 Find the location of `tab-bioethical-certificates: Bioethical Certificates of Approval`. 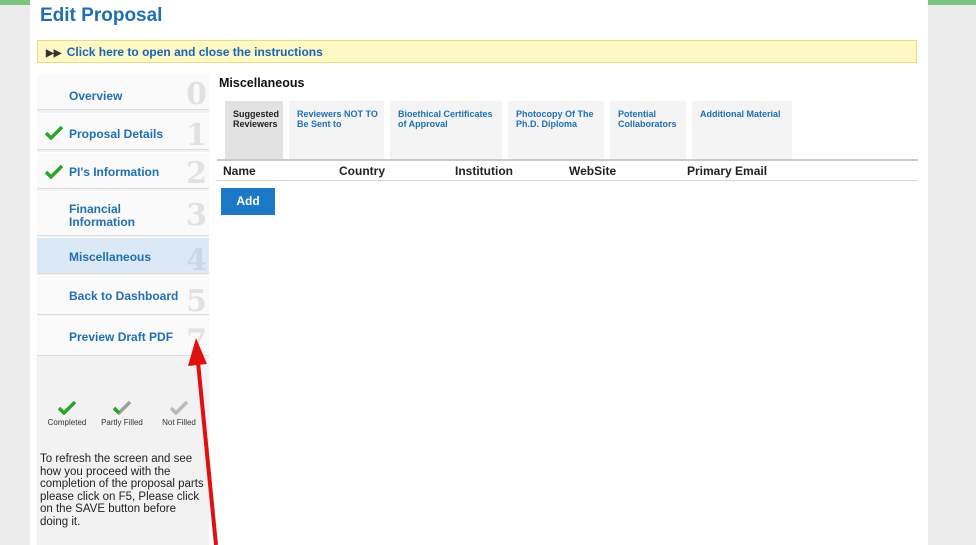

tab-bioethical-certificates: Bioethical Certificates of Approval is located at coordinates (446, 130).